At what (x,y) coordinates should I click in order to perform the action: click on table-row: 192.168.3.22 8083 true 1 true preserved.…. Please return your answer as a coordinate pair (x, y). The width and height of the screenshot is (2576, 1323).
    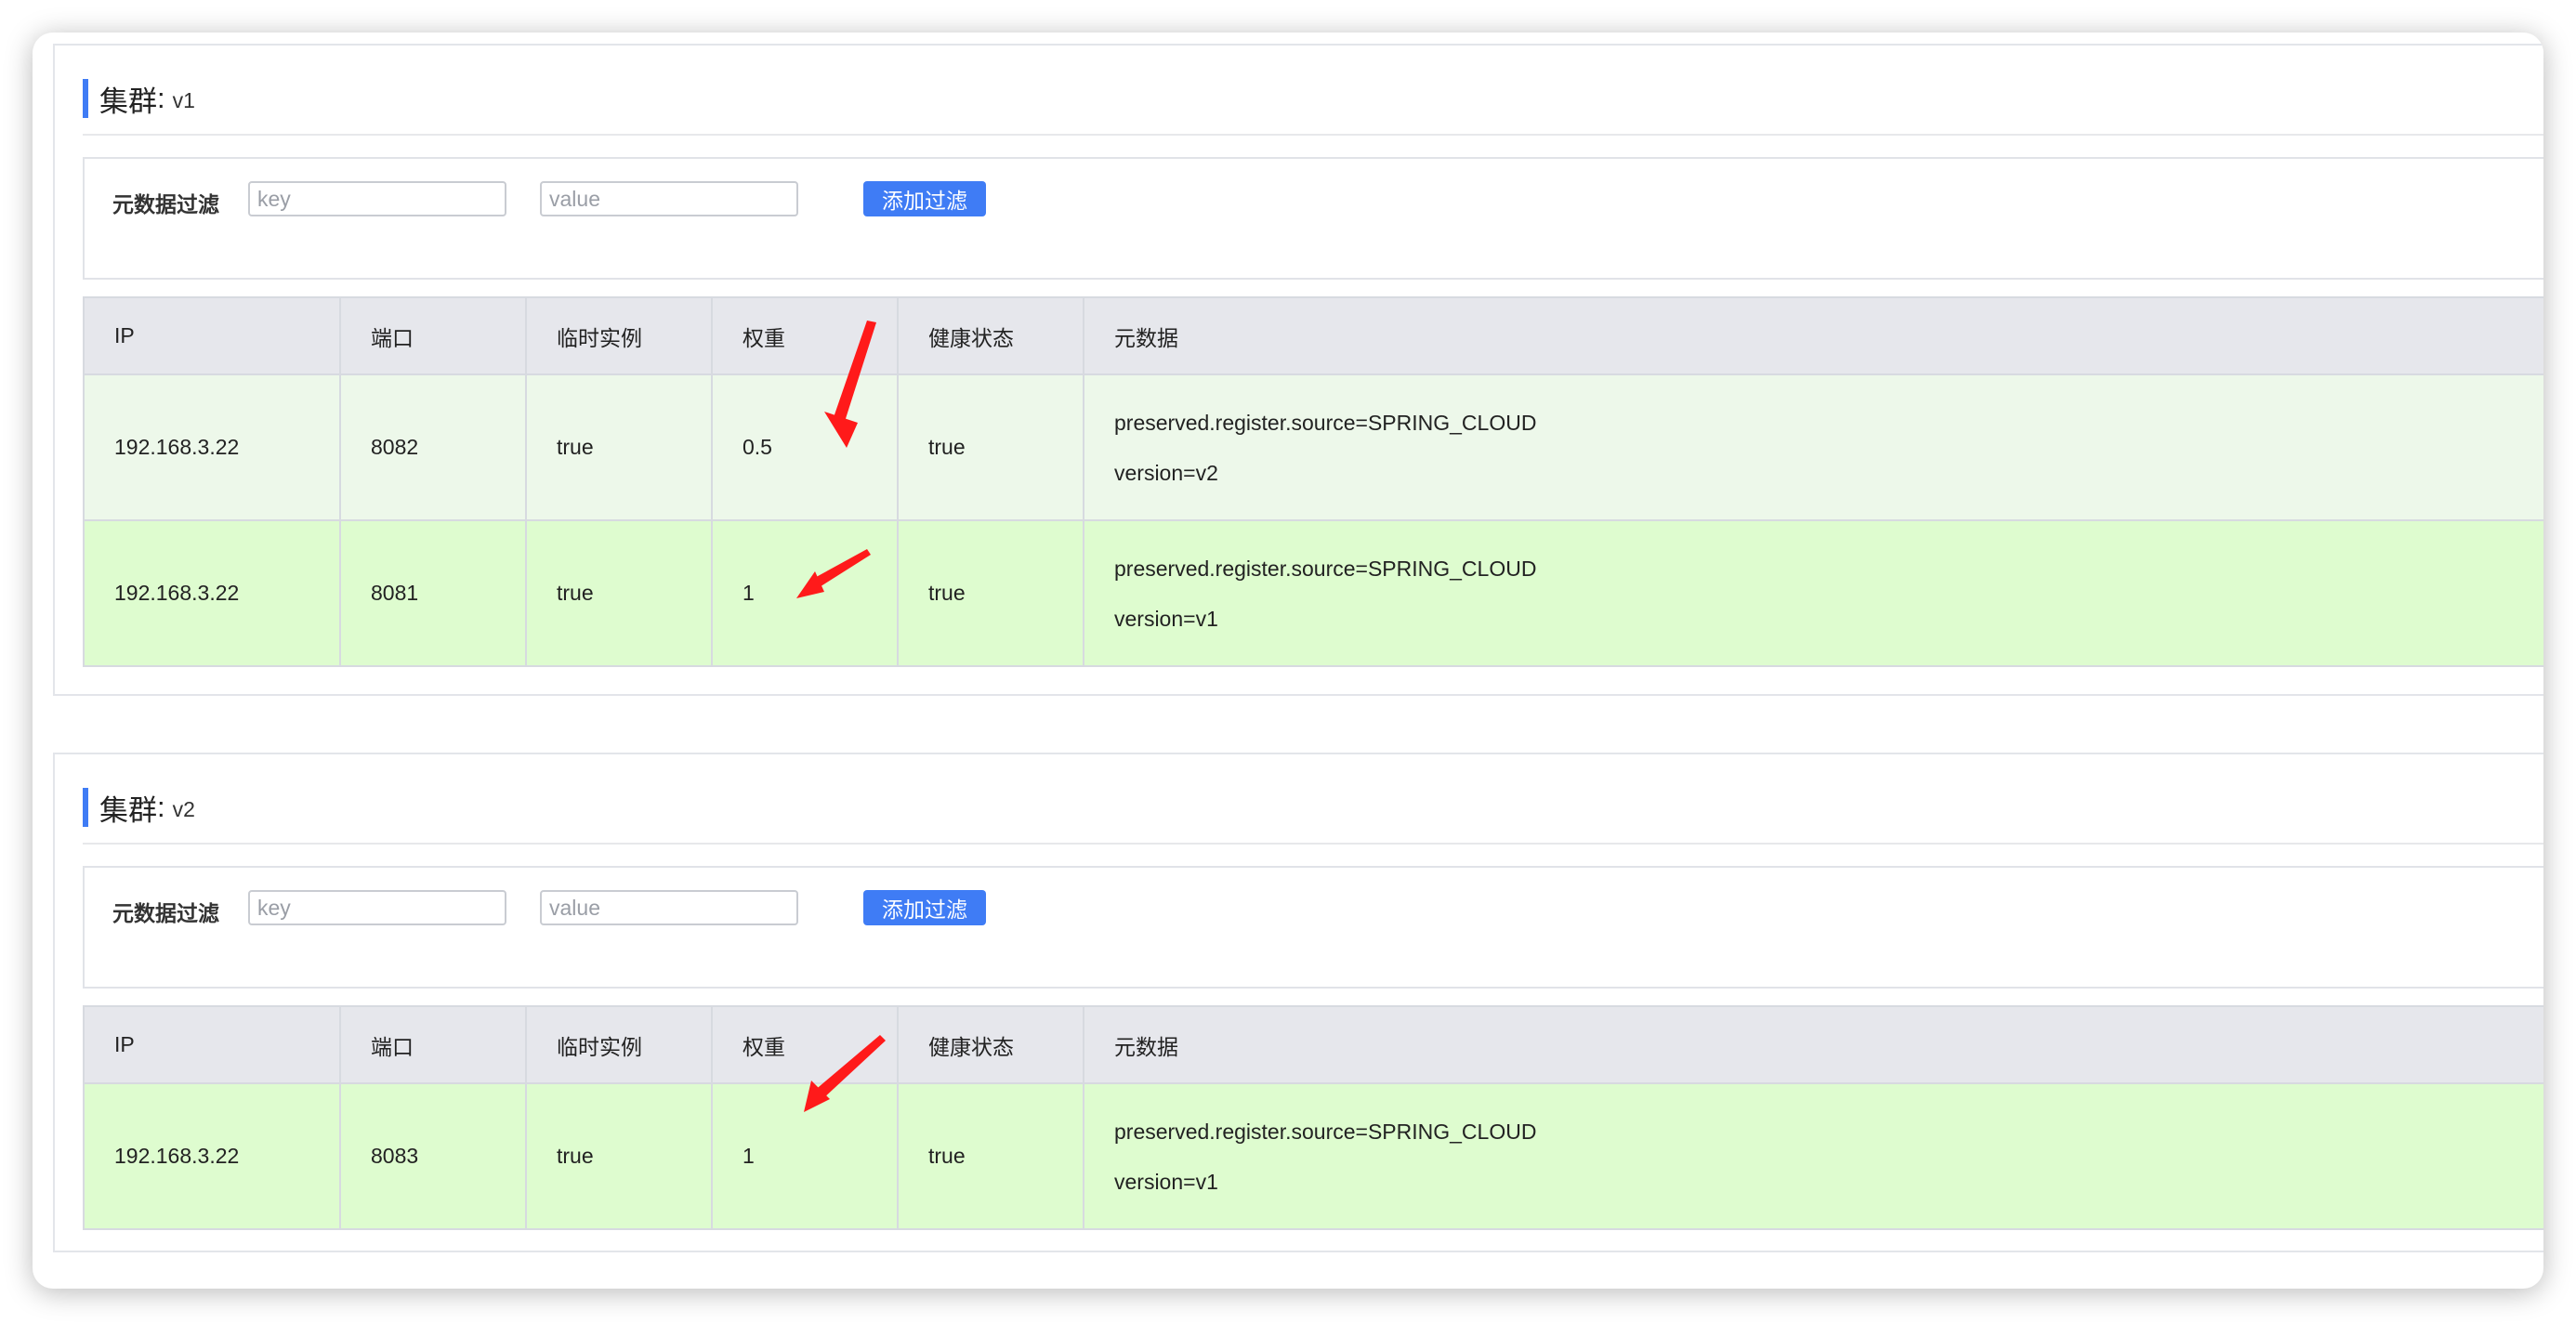
    Looking at the image, I should click on (1313, 1156).